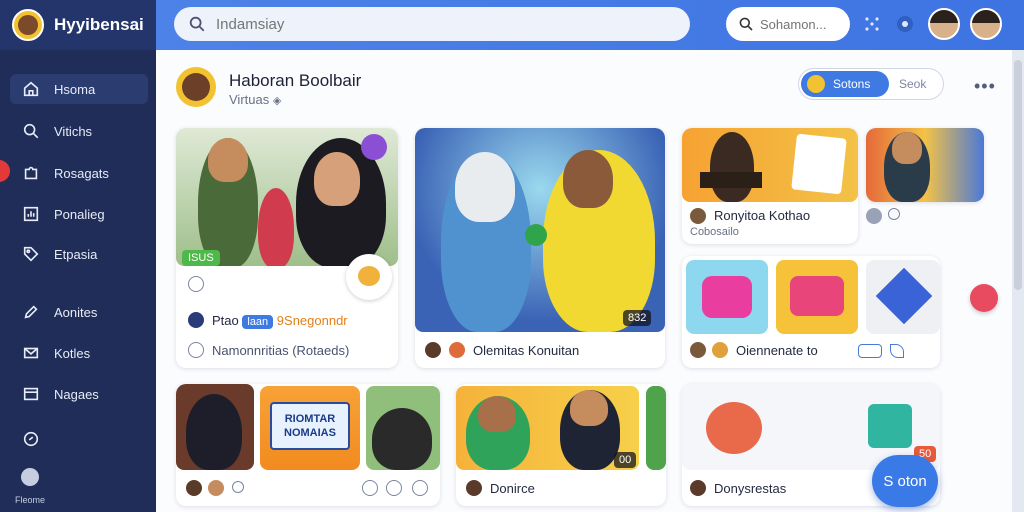 This screenshot has width=1024, height=512. I want to click on sidebar-item-chart: Ponalieg, so click(79, 214).